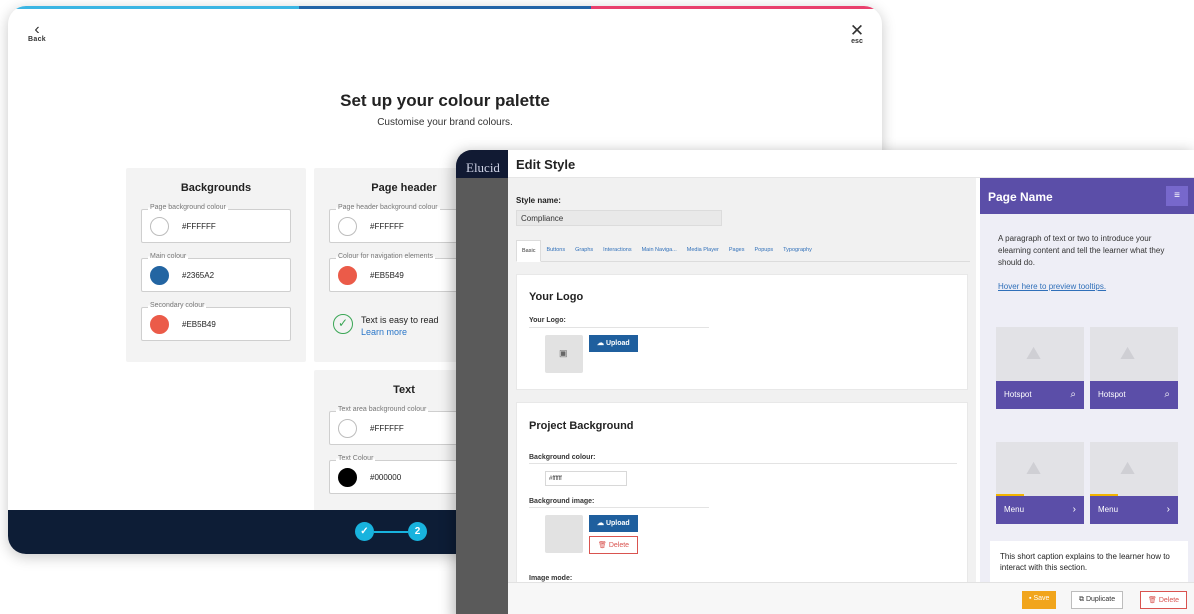  What do you see at coordinates (546, 164) in the screenshot?
I see `window-title: Edit Style` at bounding box center [546, 164].